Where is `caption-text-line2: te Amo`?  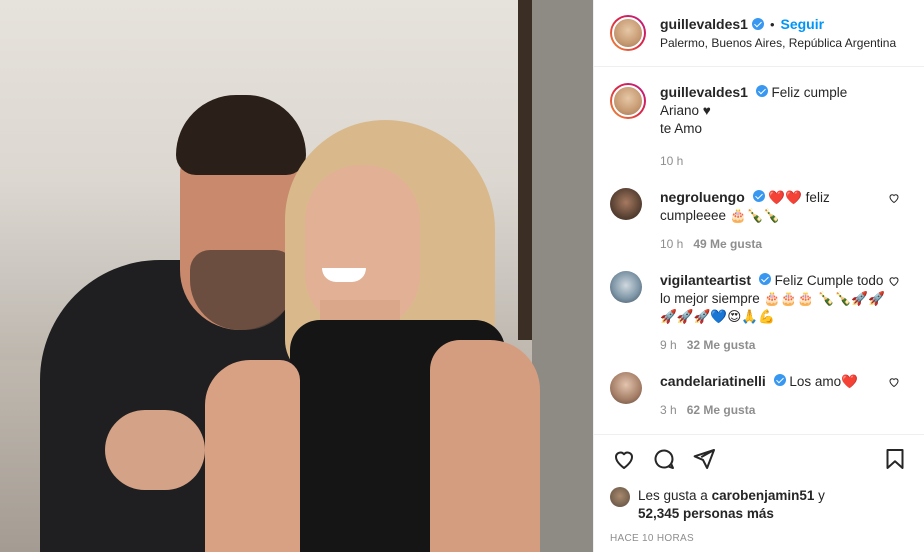
caption-text-line2: te Amo is located at coordinates (681, 128).